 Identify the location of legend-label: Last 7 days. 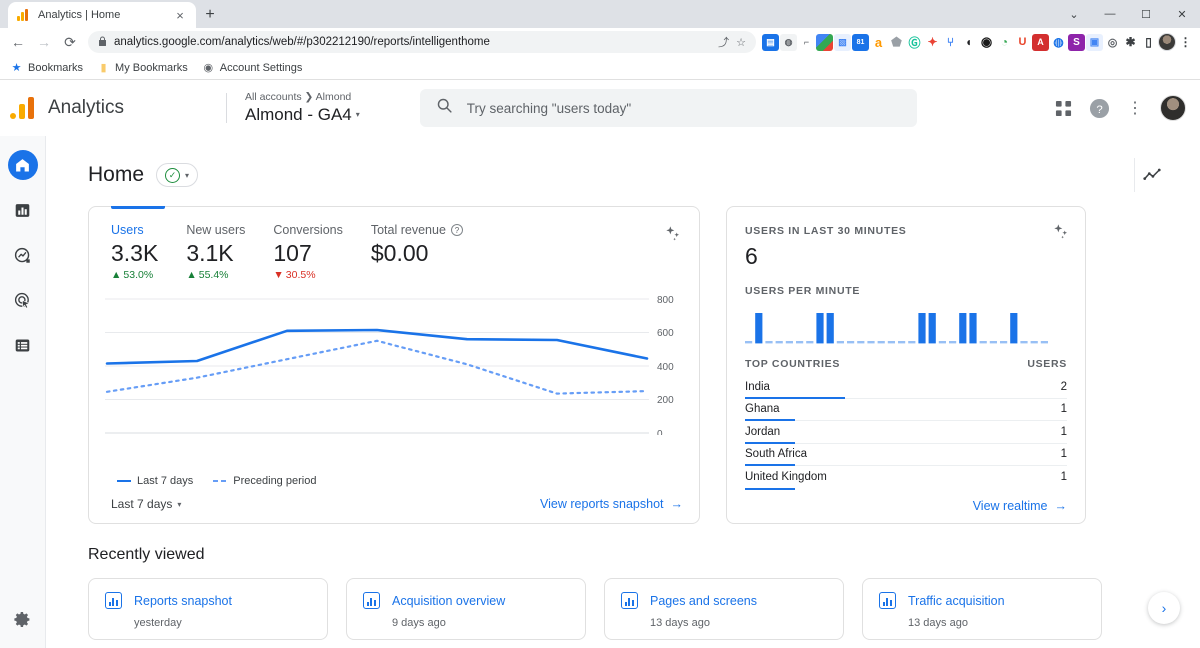
(165, 481).